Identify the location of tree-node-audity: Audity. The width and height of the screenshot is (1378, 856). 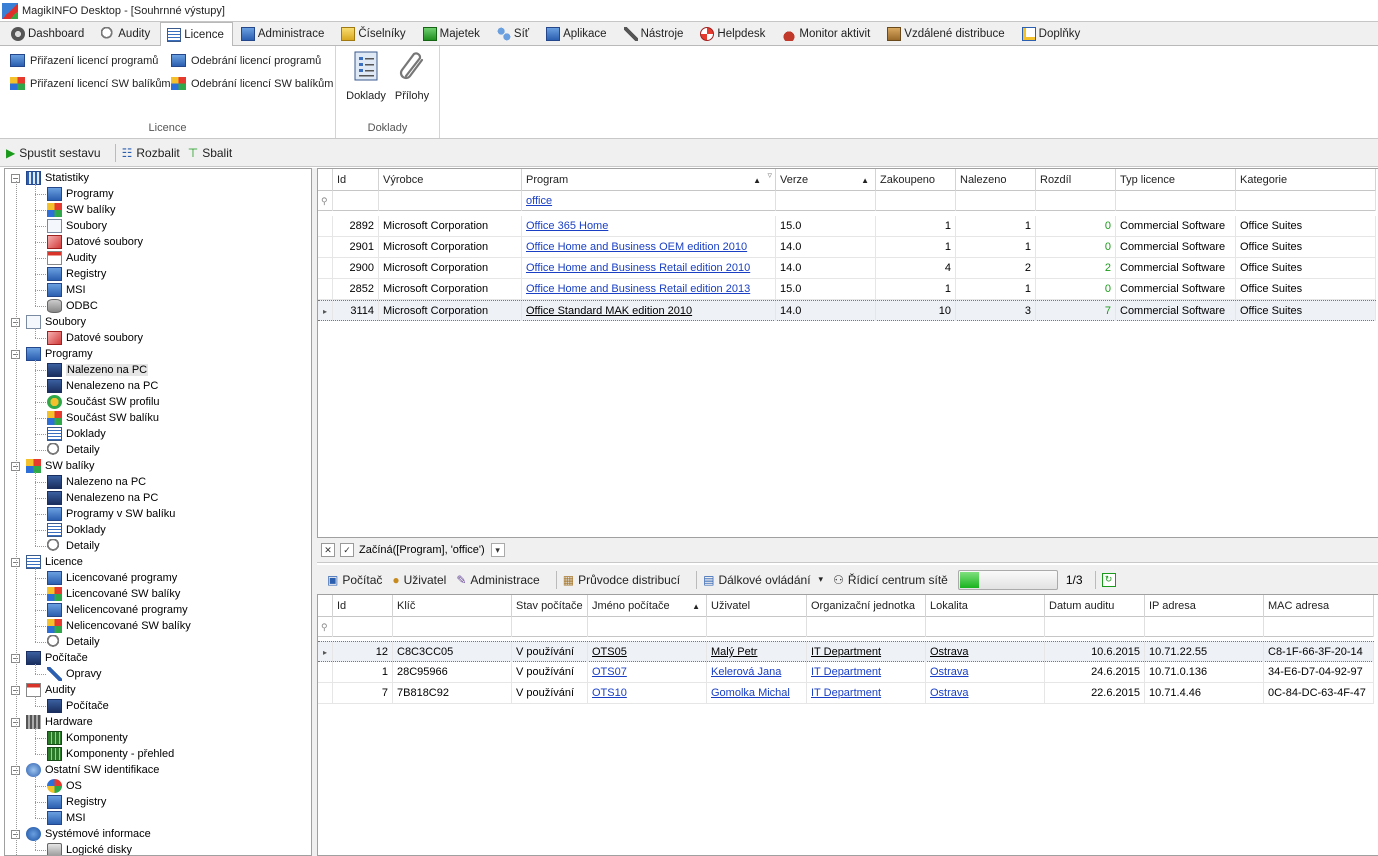
(72, 258).